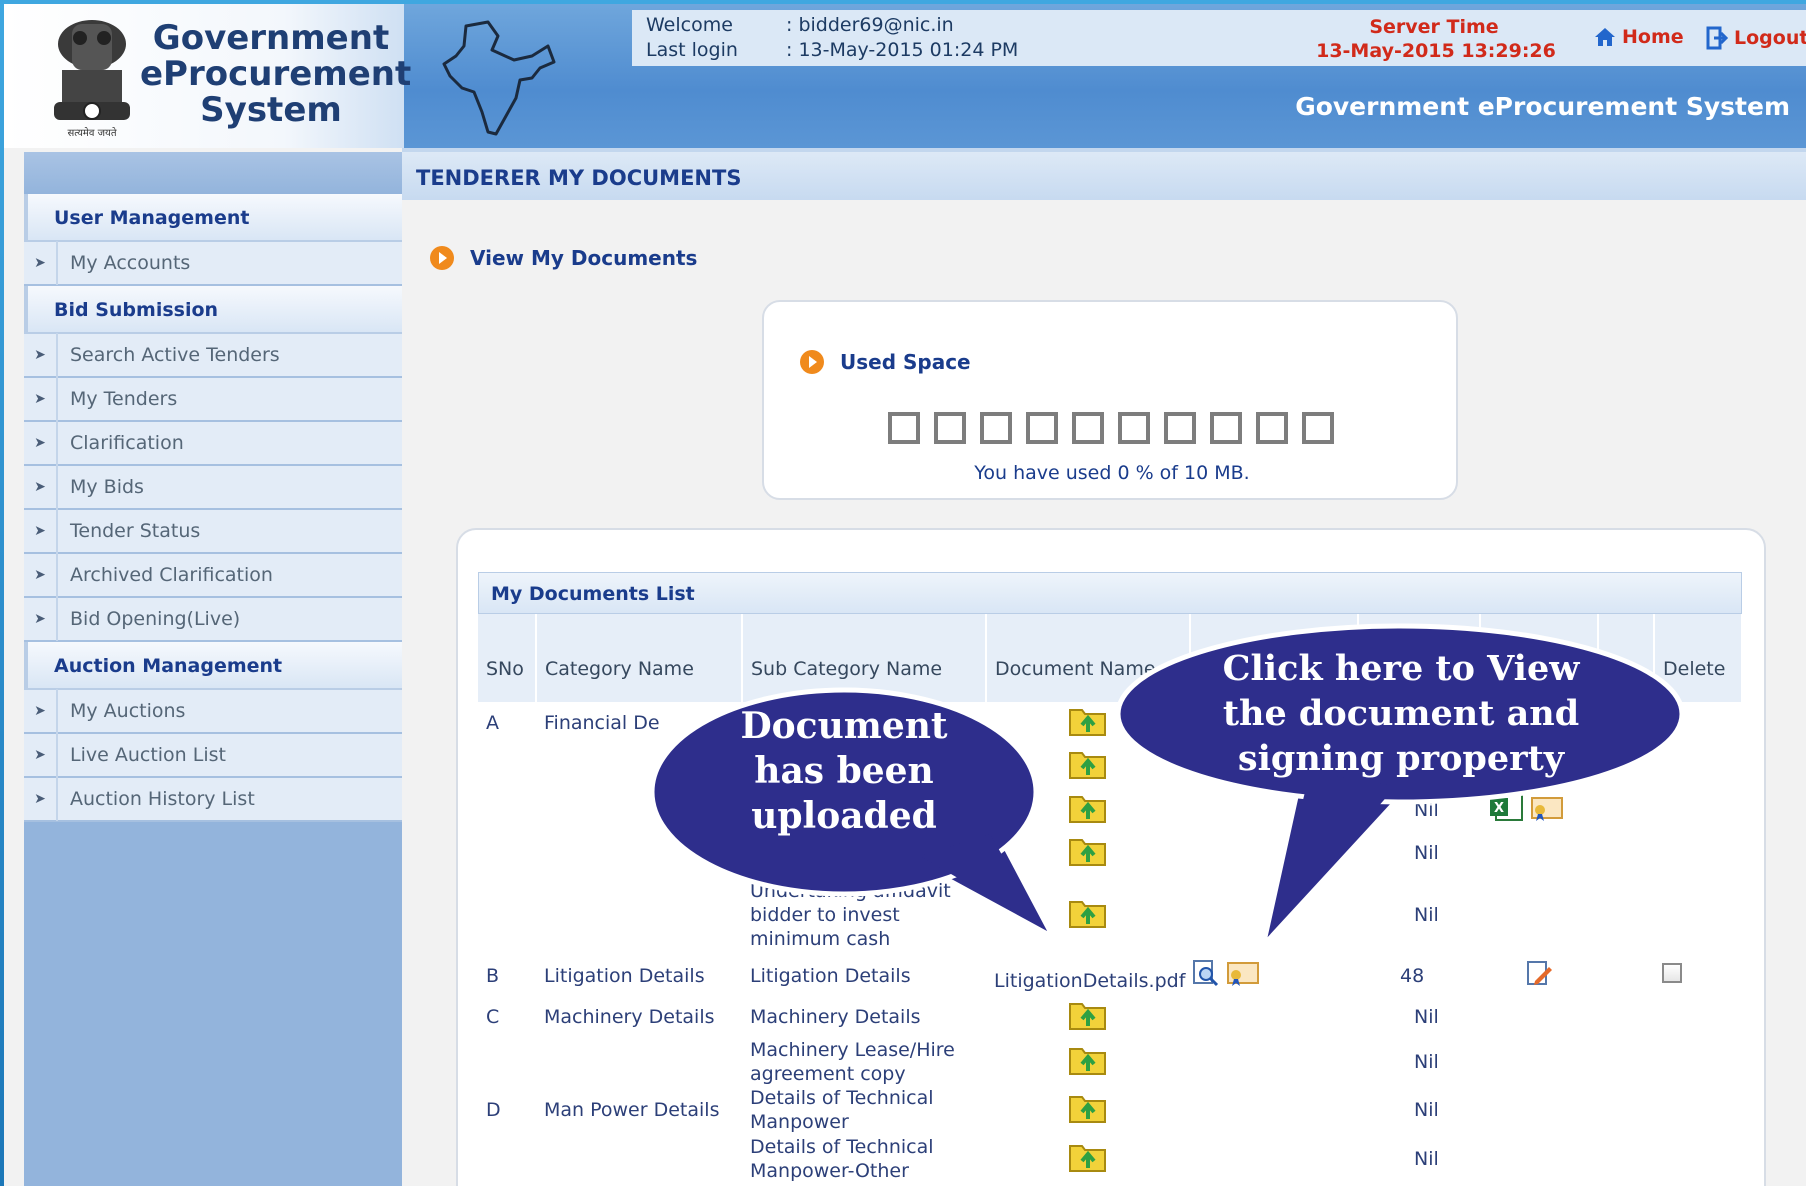  I want to click on sidebar-item-bid-opening-live: ➤ Bid Opening(Live), so click(214, 619).